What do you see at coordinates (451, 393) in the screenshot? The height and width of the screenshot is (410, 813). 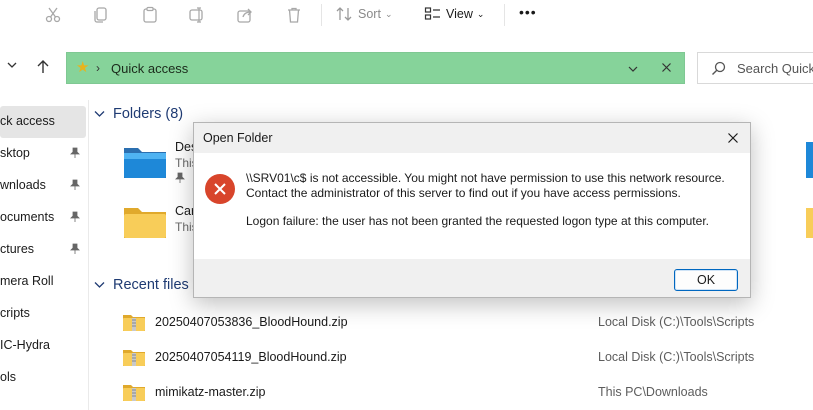 I see `table-row: mimikatz-master.zip This PC\Downloads` at bounding box center [451, 393].